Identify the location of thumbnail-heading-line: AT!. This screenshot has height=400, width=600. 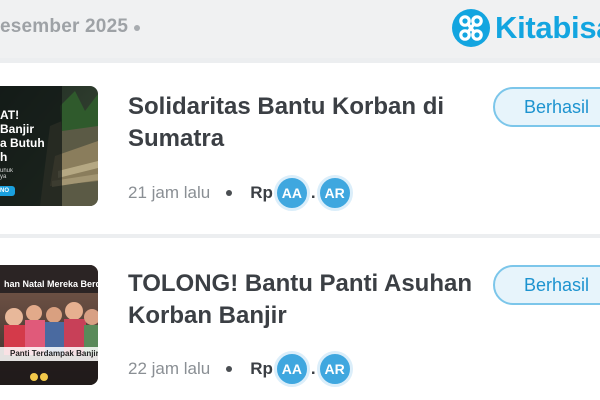
(10, 115).